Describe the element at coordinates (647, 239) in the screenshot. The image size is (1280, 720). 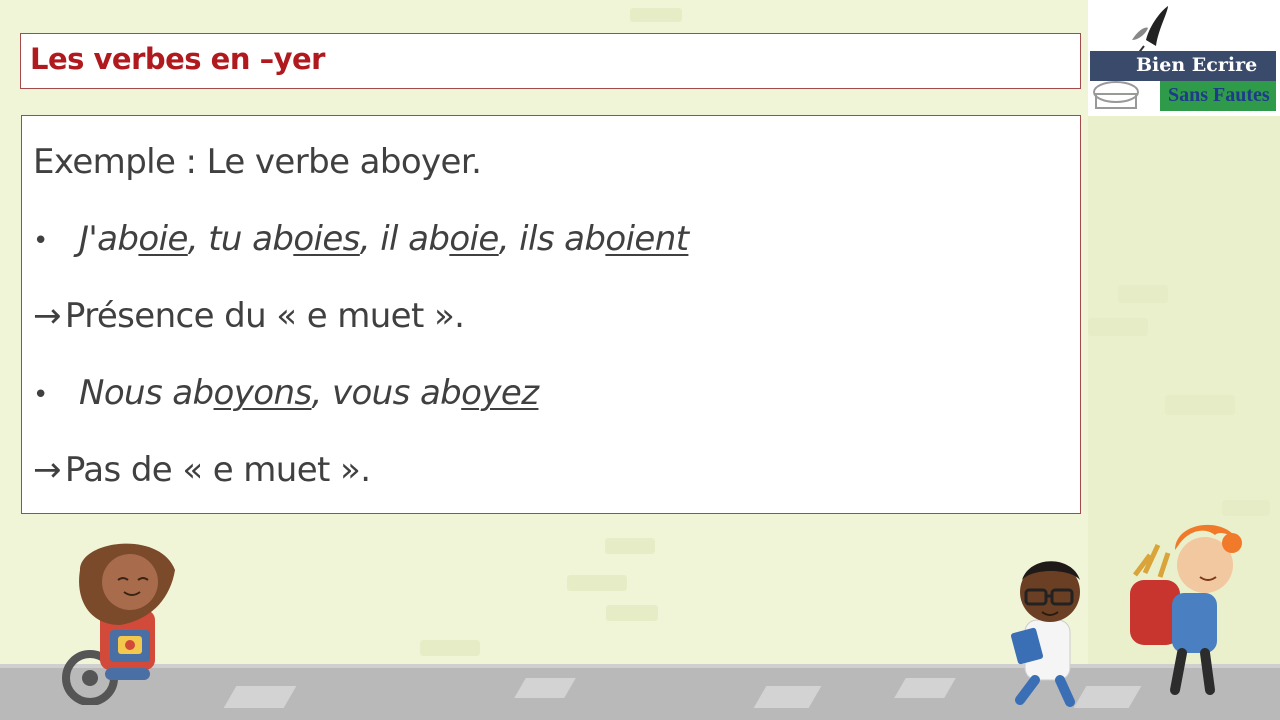
I see `underlined-ending: oient` at that location.